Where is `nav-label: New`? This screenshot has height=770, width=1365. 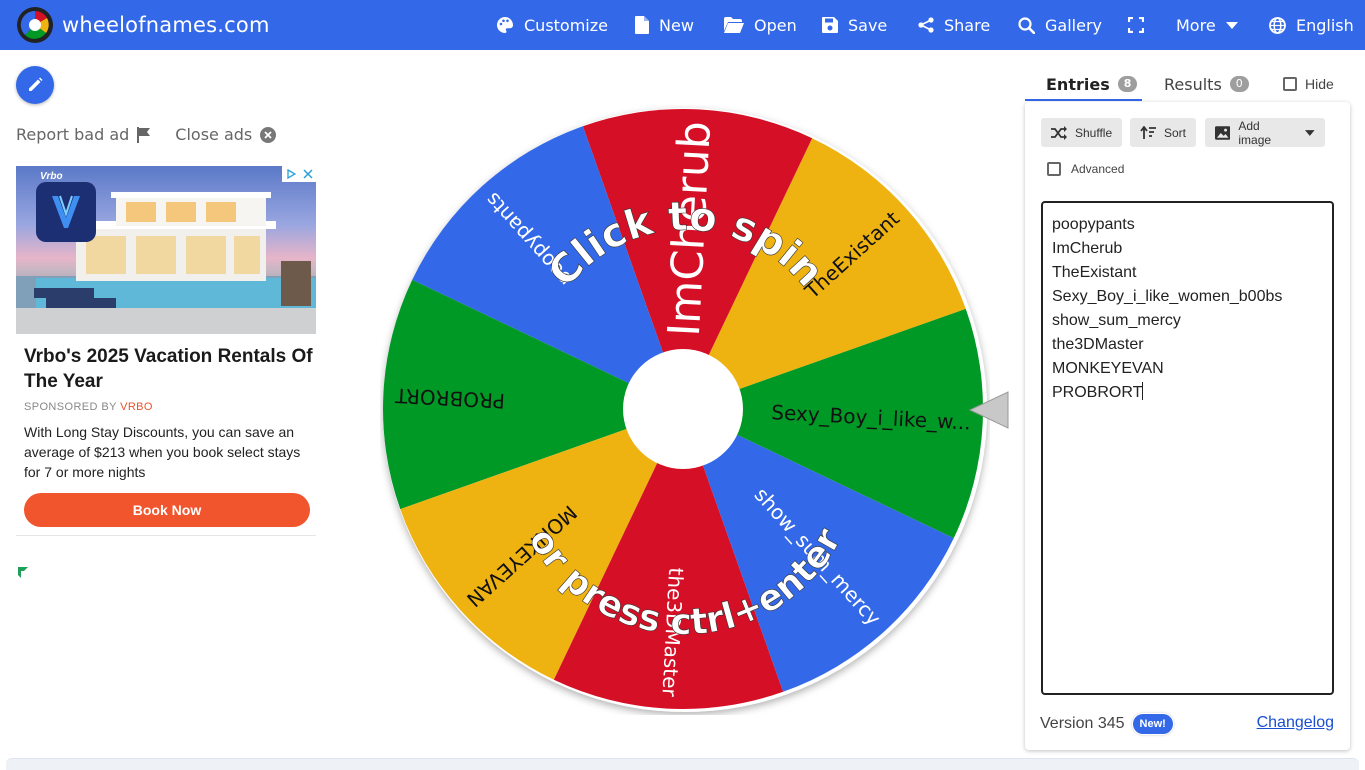 nav-label: New is located at coordinates (676, 25).